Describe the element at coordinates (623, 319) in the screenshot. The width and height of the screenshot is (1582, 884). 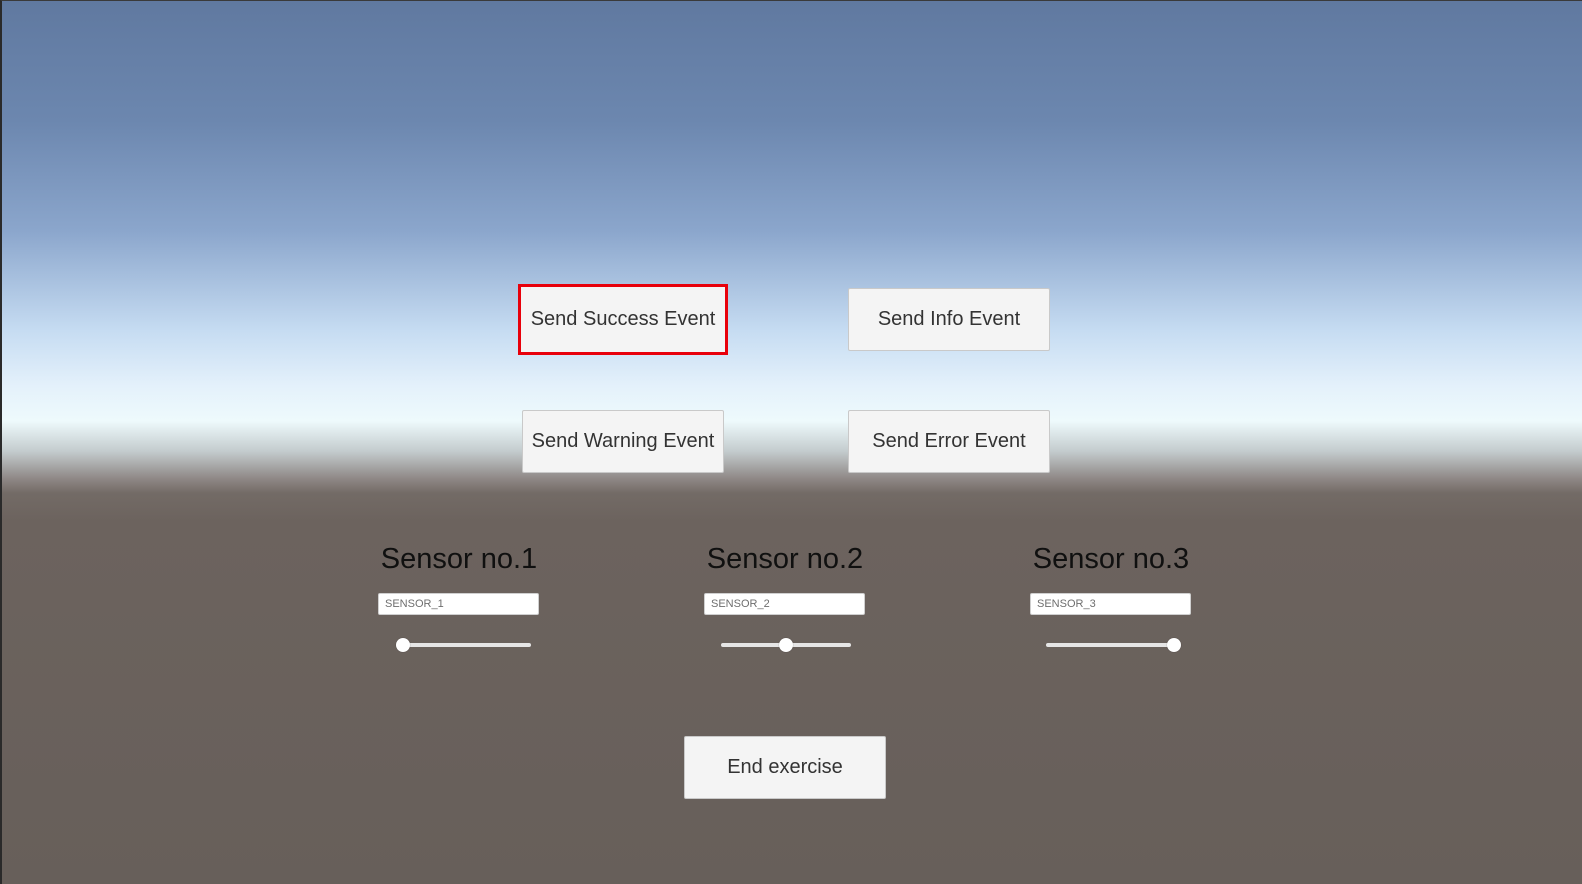
I see `send-success-event-button: Send Success Event` at that location.